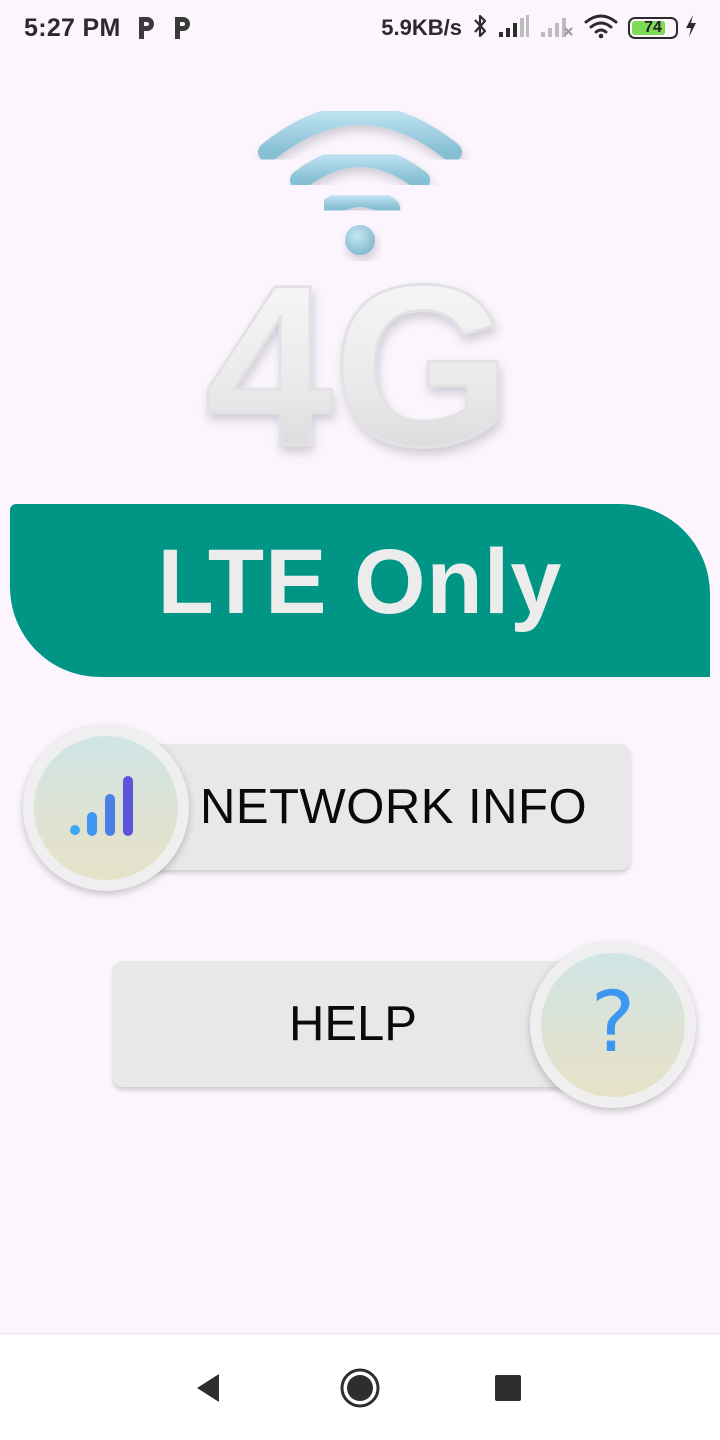 The height and width of the screenshot is (1440, 720). What do you see at coordinates (352, 1024) in the screenshot?
I see `help-label: HELP` at bounding box center [352, 1024].